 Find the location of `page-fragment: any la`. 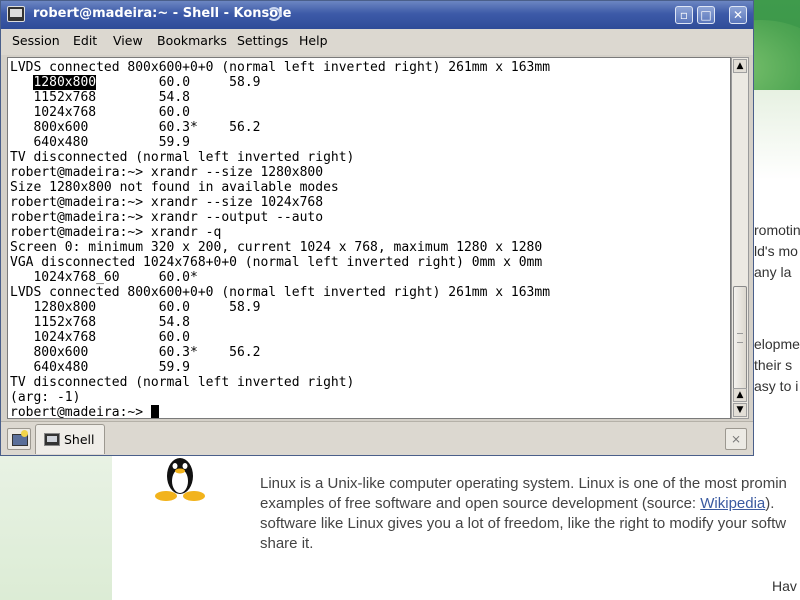

page-fragment: any la is located at coordinates (773, 272).